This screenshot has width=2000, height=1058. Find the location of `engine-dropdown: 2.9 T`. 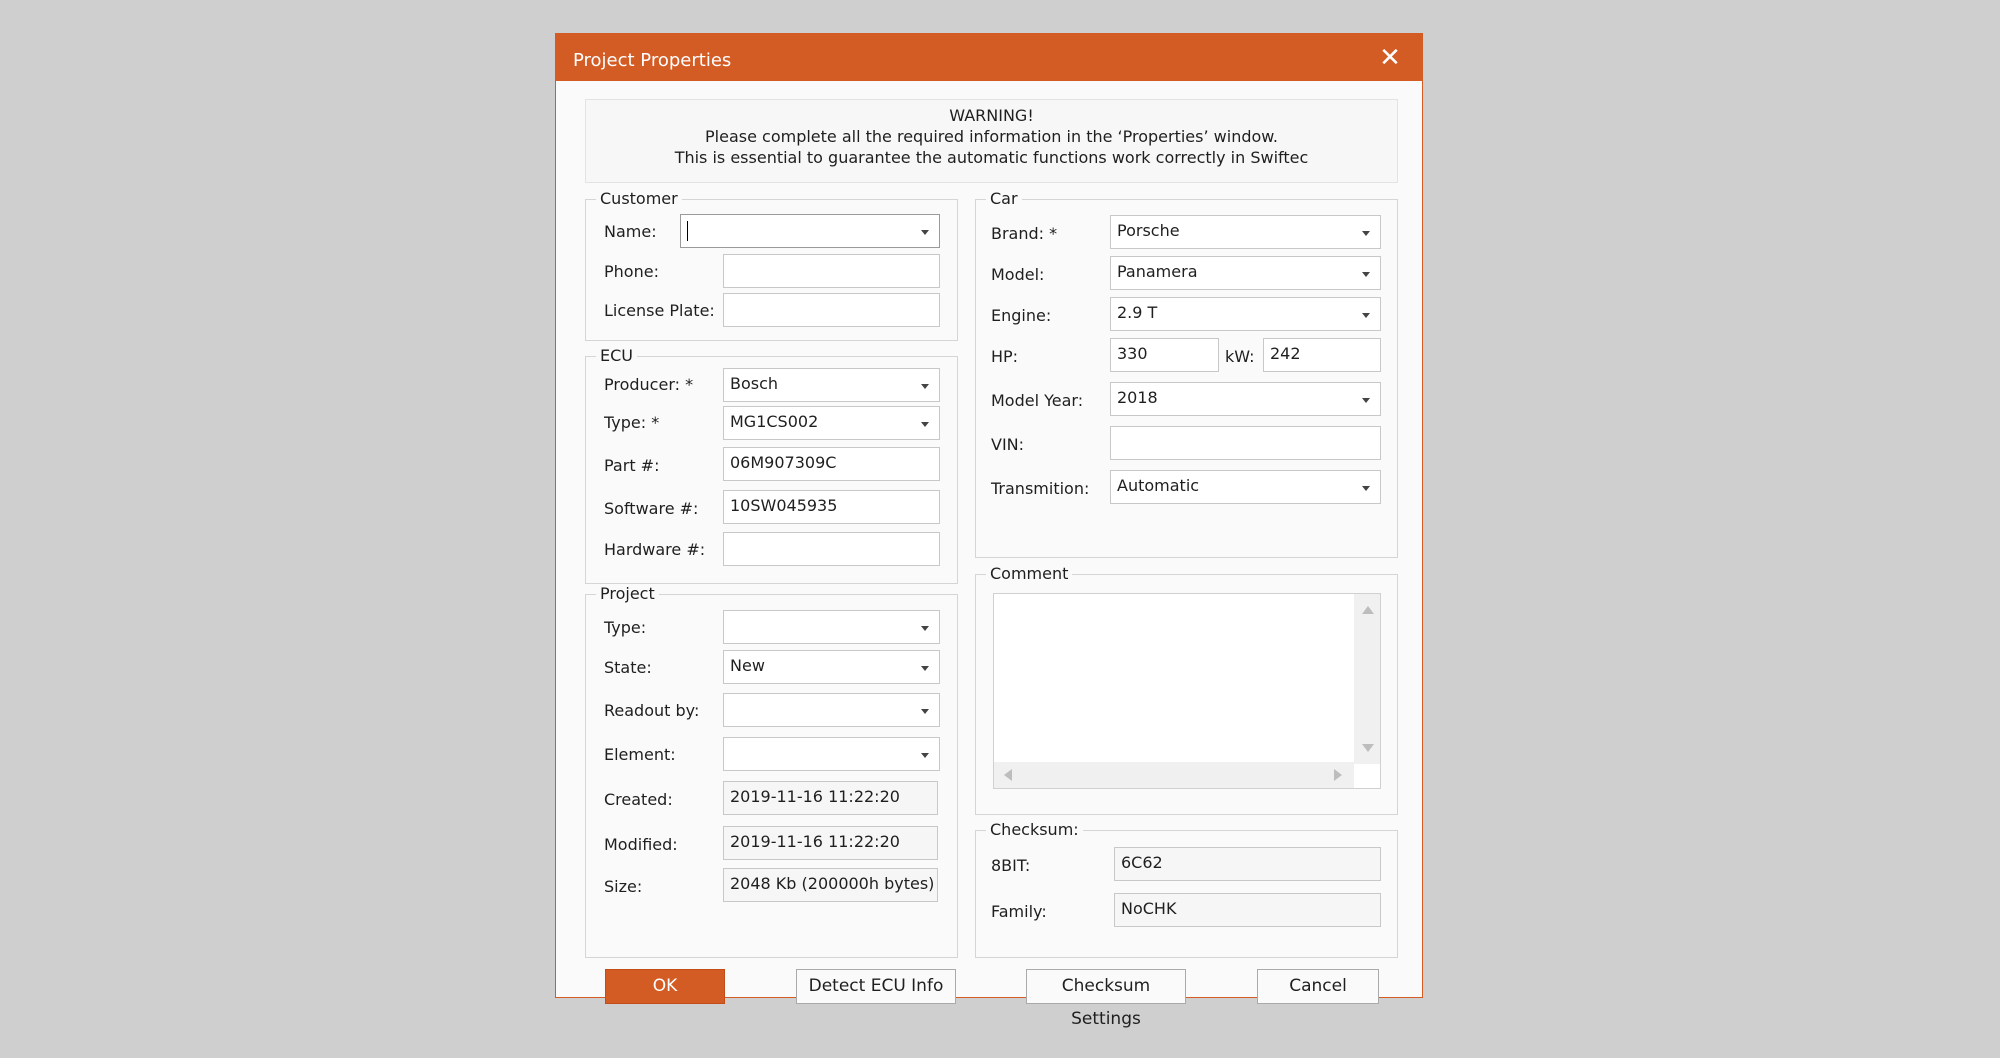

engine-dropdown: 2.9 T is located at coordinates (1245, 314).